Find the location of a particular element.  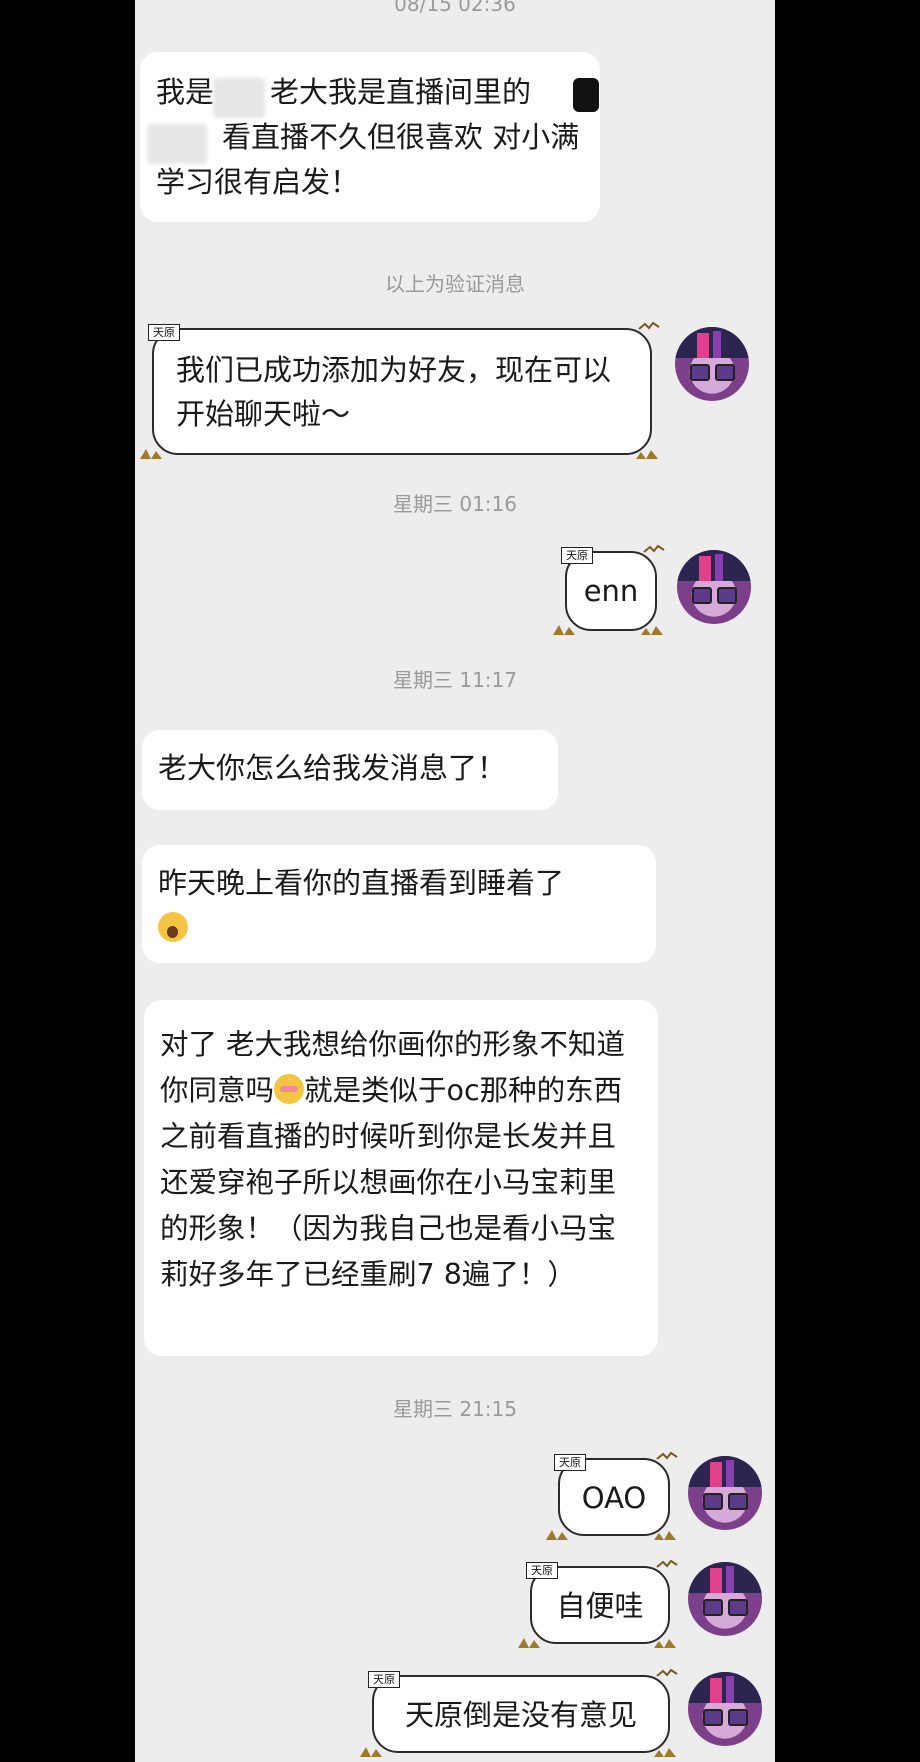

verification-text-b: 老大我是直播间里的 is located at coordinates (401, 92).